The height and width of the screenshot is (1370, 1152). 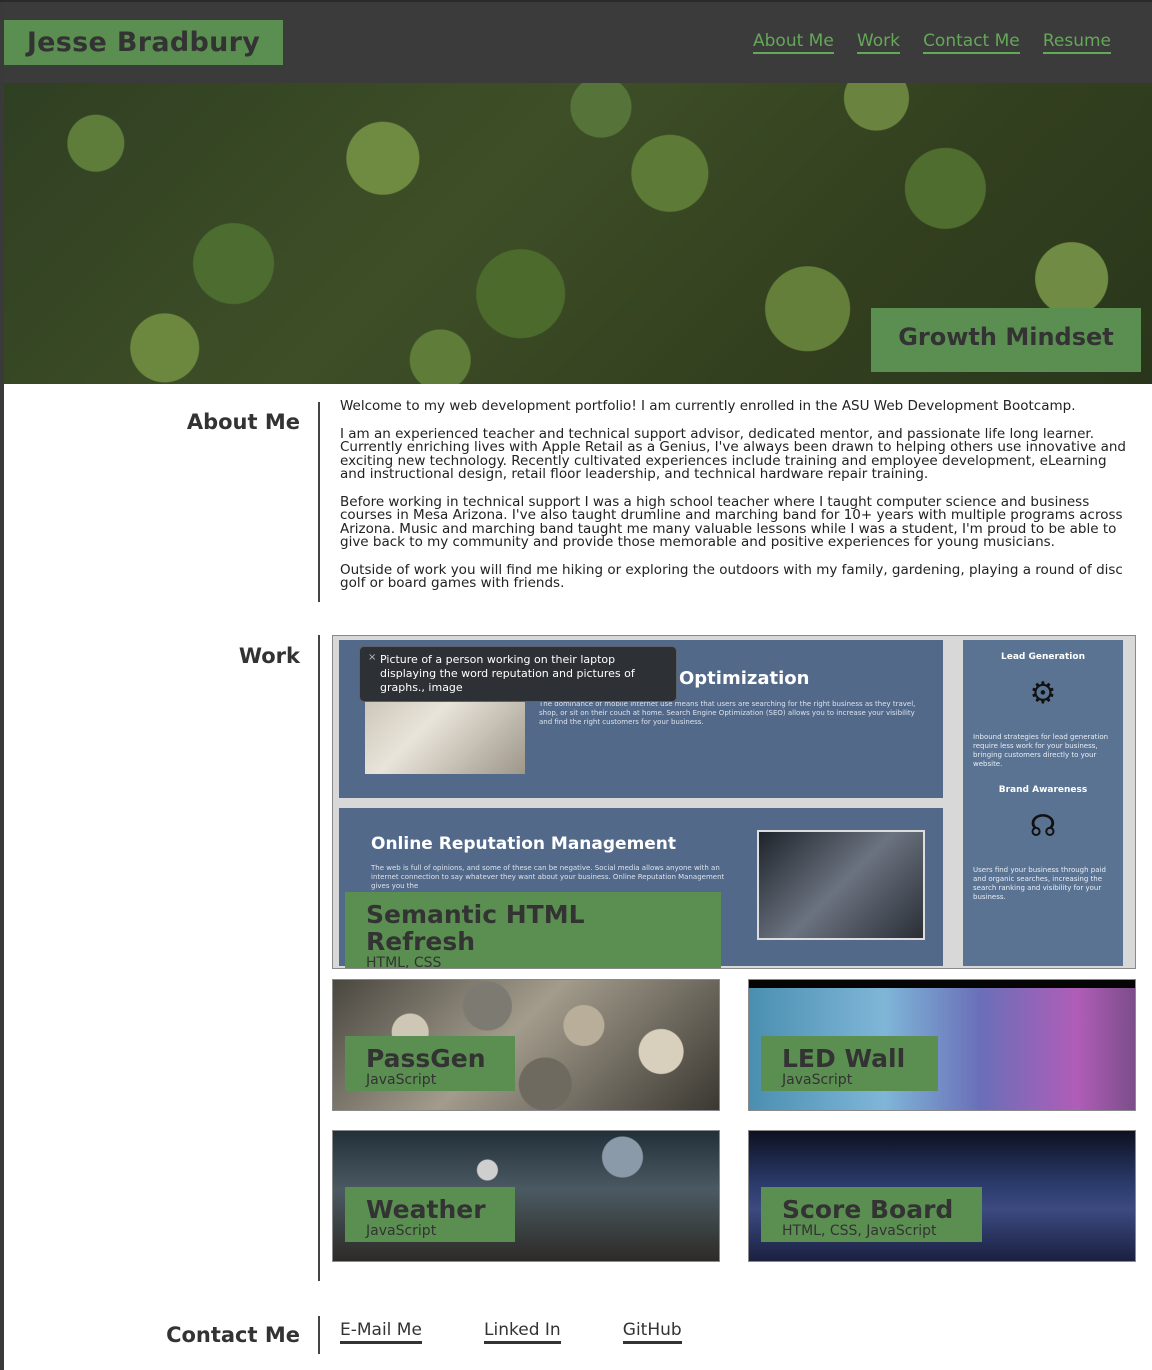 I want to click on nav-link-about: About Me, so click(x=793, y=42).